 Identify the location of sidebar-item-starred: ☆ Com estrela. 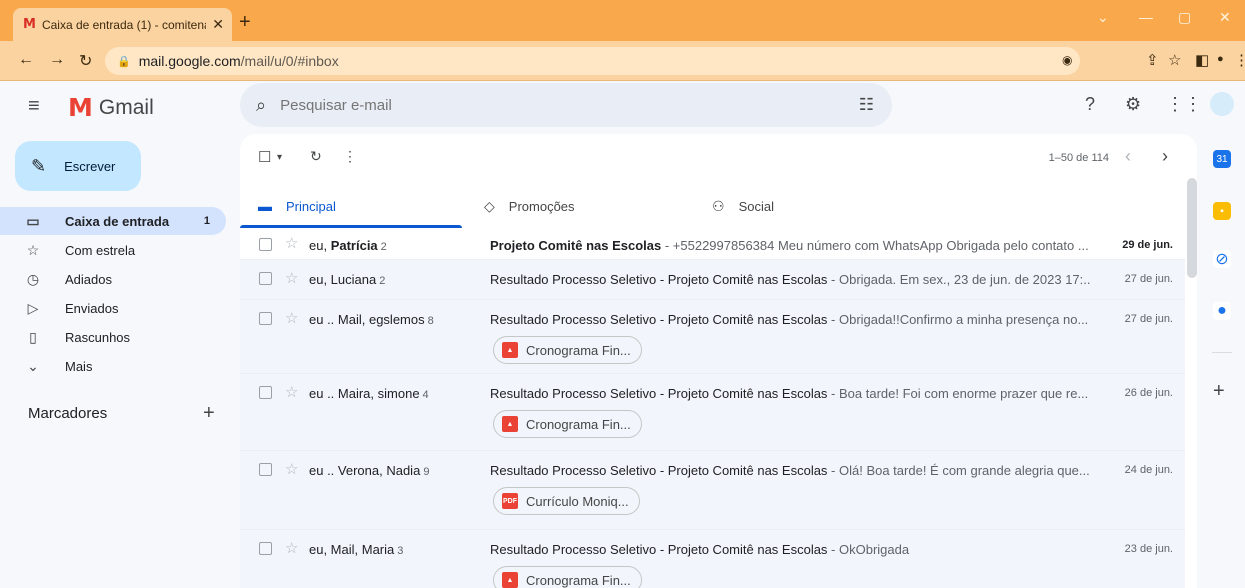
(113, 250).